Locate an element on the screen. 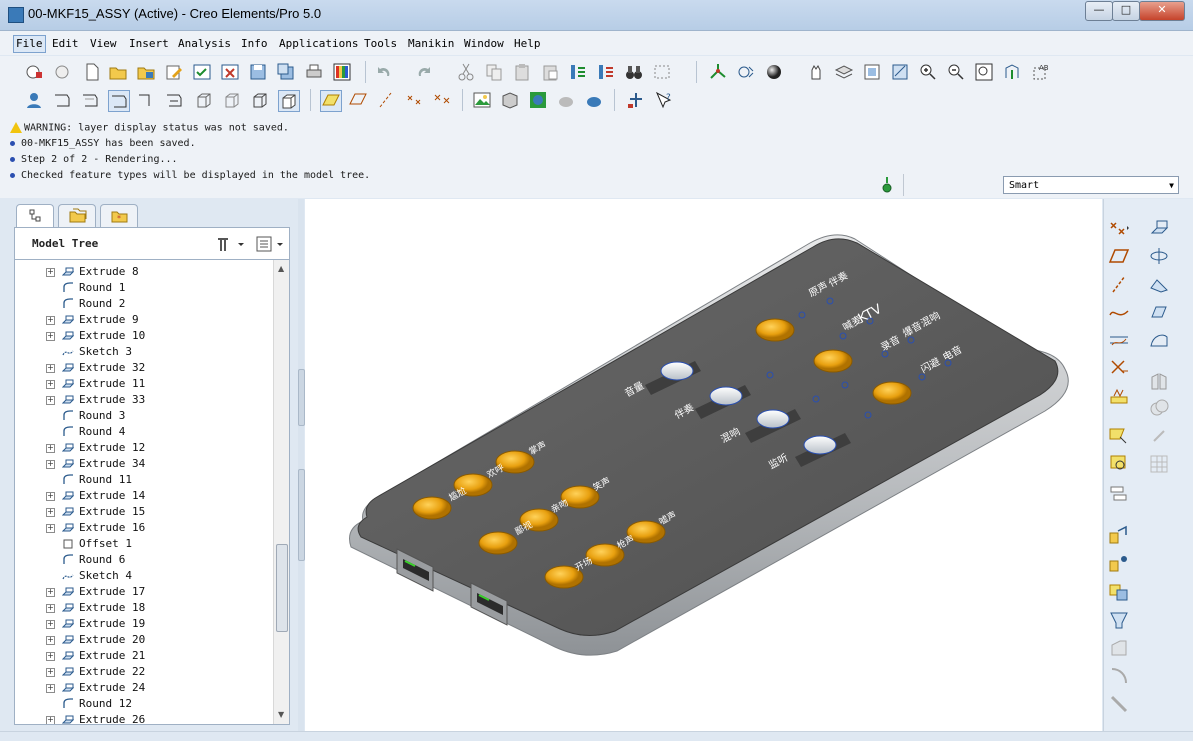 The width and height of the screenshot is (1193, 741). shell-tool-icon is located at coordinates (1119, 464).